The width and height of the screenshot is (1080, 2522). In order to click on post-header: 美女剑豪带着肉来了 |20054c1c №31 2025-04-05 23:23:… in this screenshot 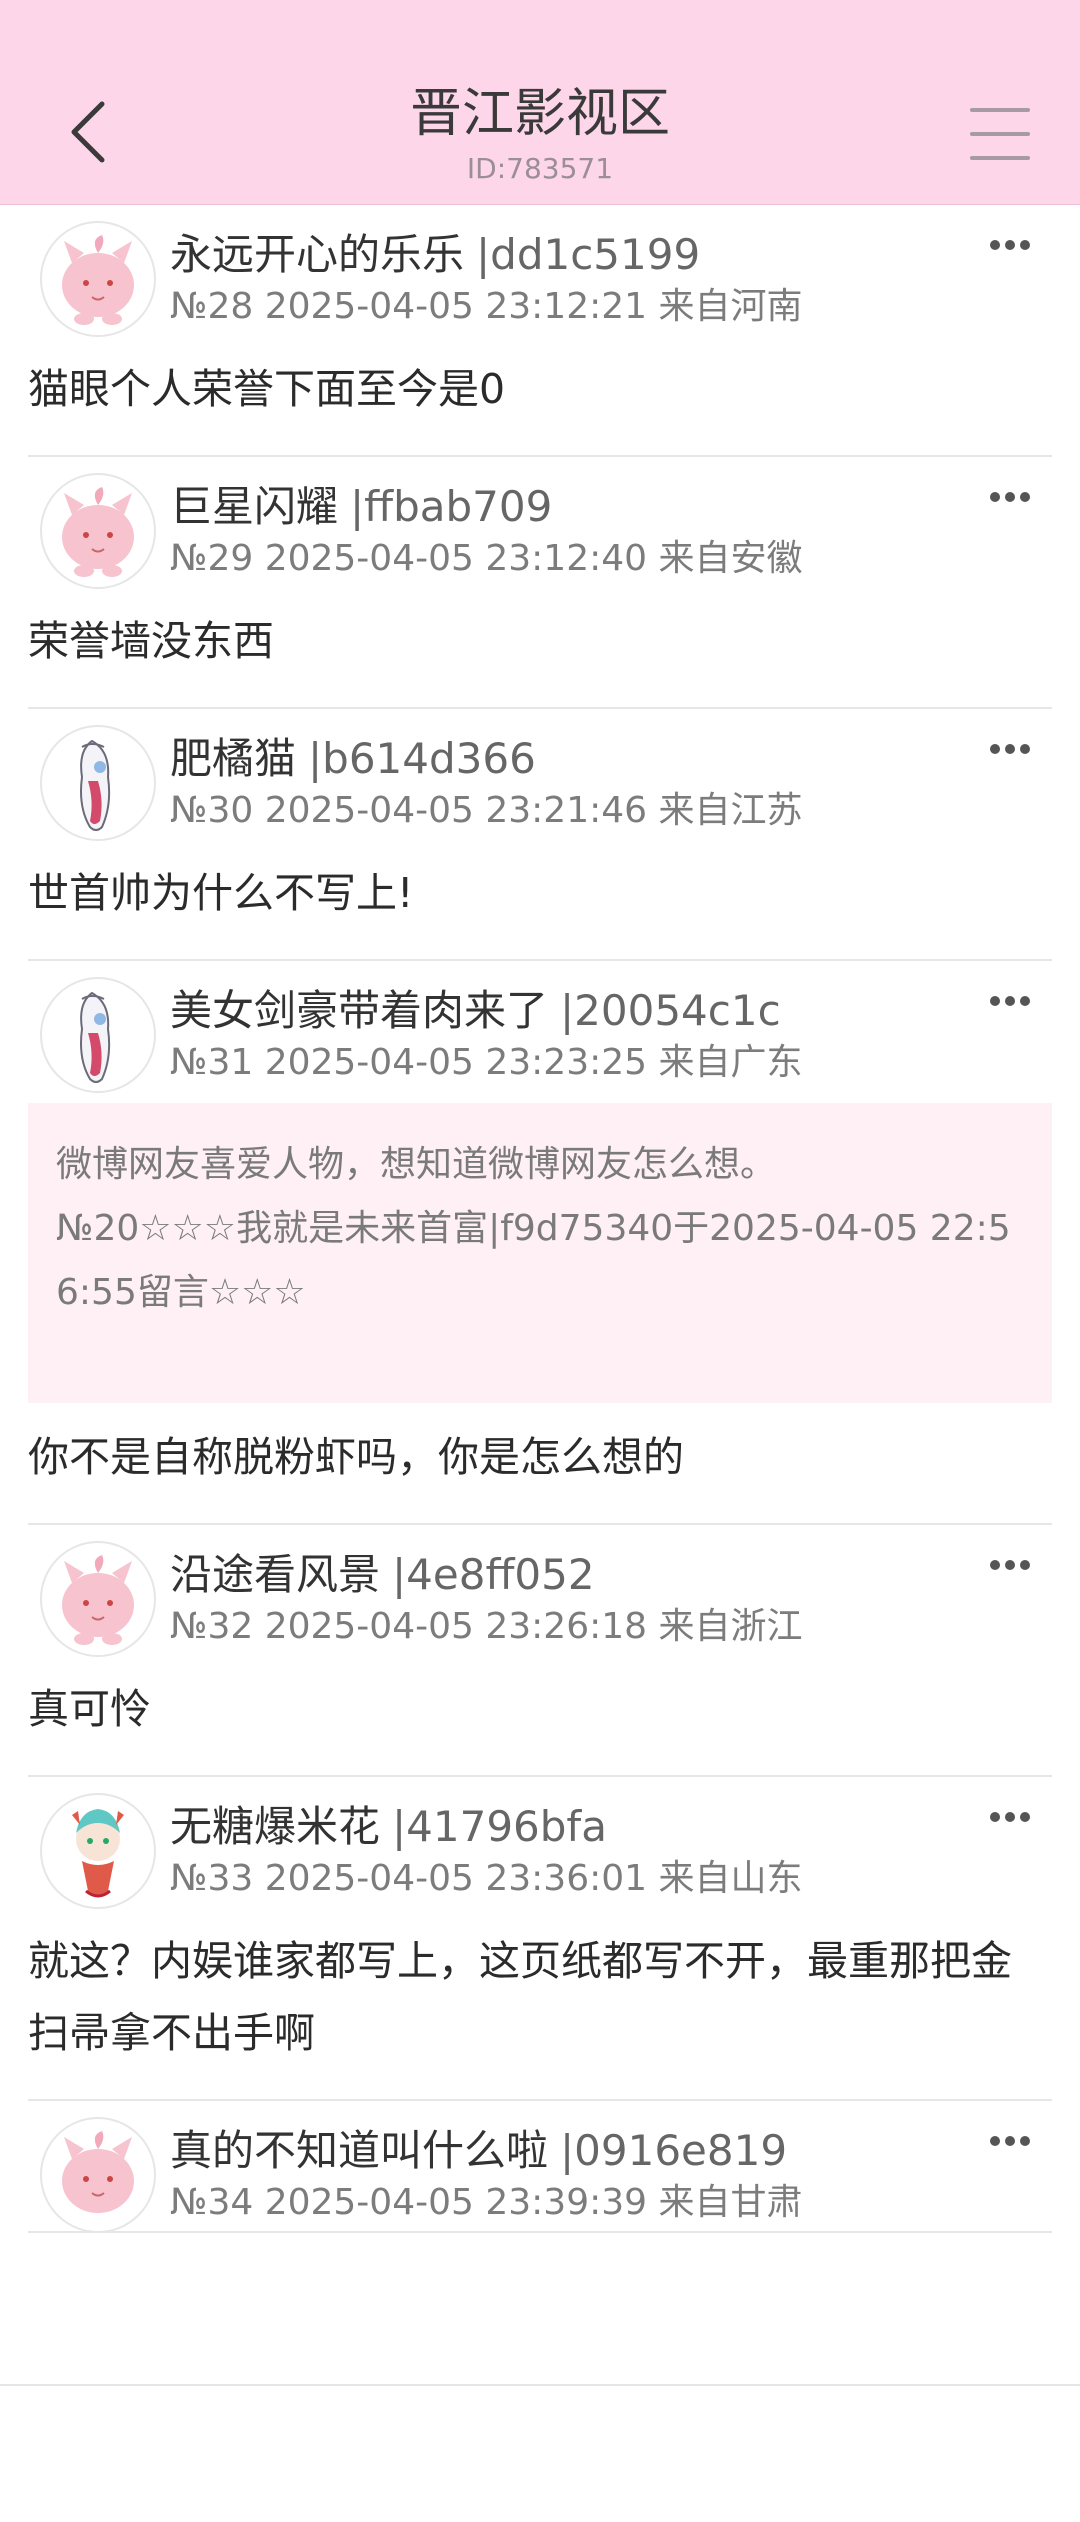, I will do `click(540, 1027)`.